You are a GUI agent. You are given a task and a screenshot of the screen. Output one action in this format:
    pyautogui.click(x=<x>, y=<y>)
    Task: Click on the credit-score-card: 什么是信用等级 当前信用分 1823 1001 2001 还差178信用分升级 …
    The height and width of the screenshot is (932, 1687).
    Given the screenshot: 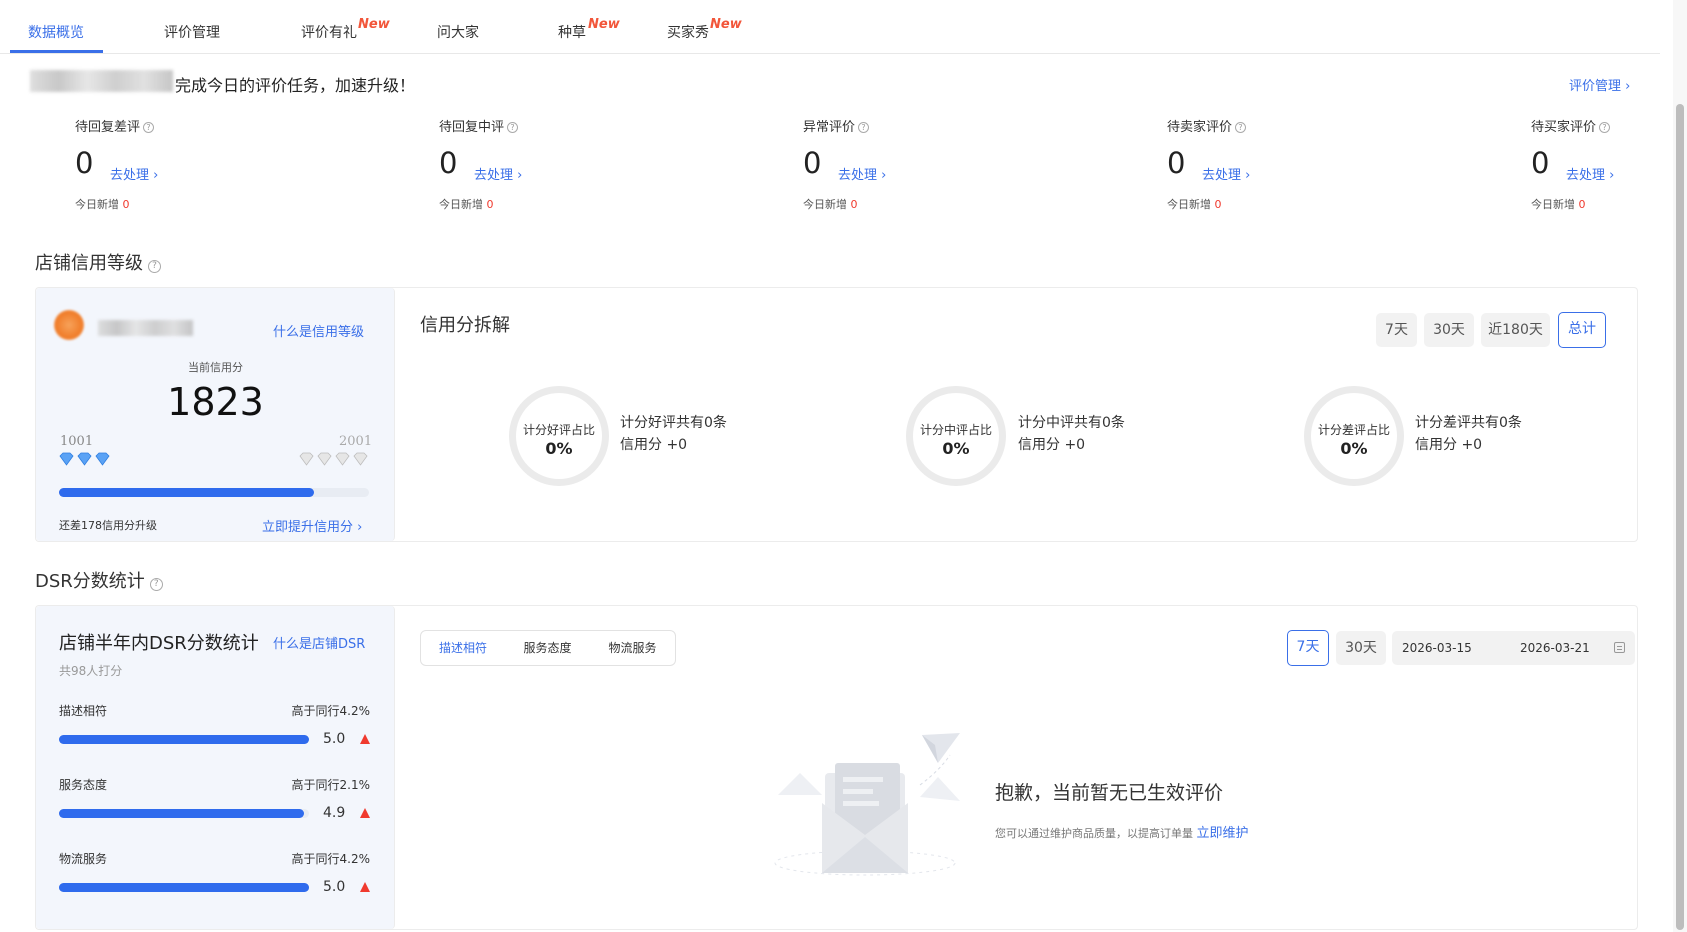 What is the action you would take?
    pyautogui.click(x=215, y=414)
    